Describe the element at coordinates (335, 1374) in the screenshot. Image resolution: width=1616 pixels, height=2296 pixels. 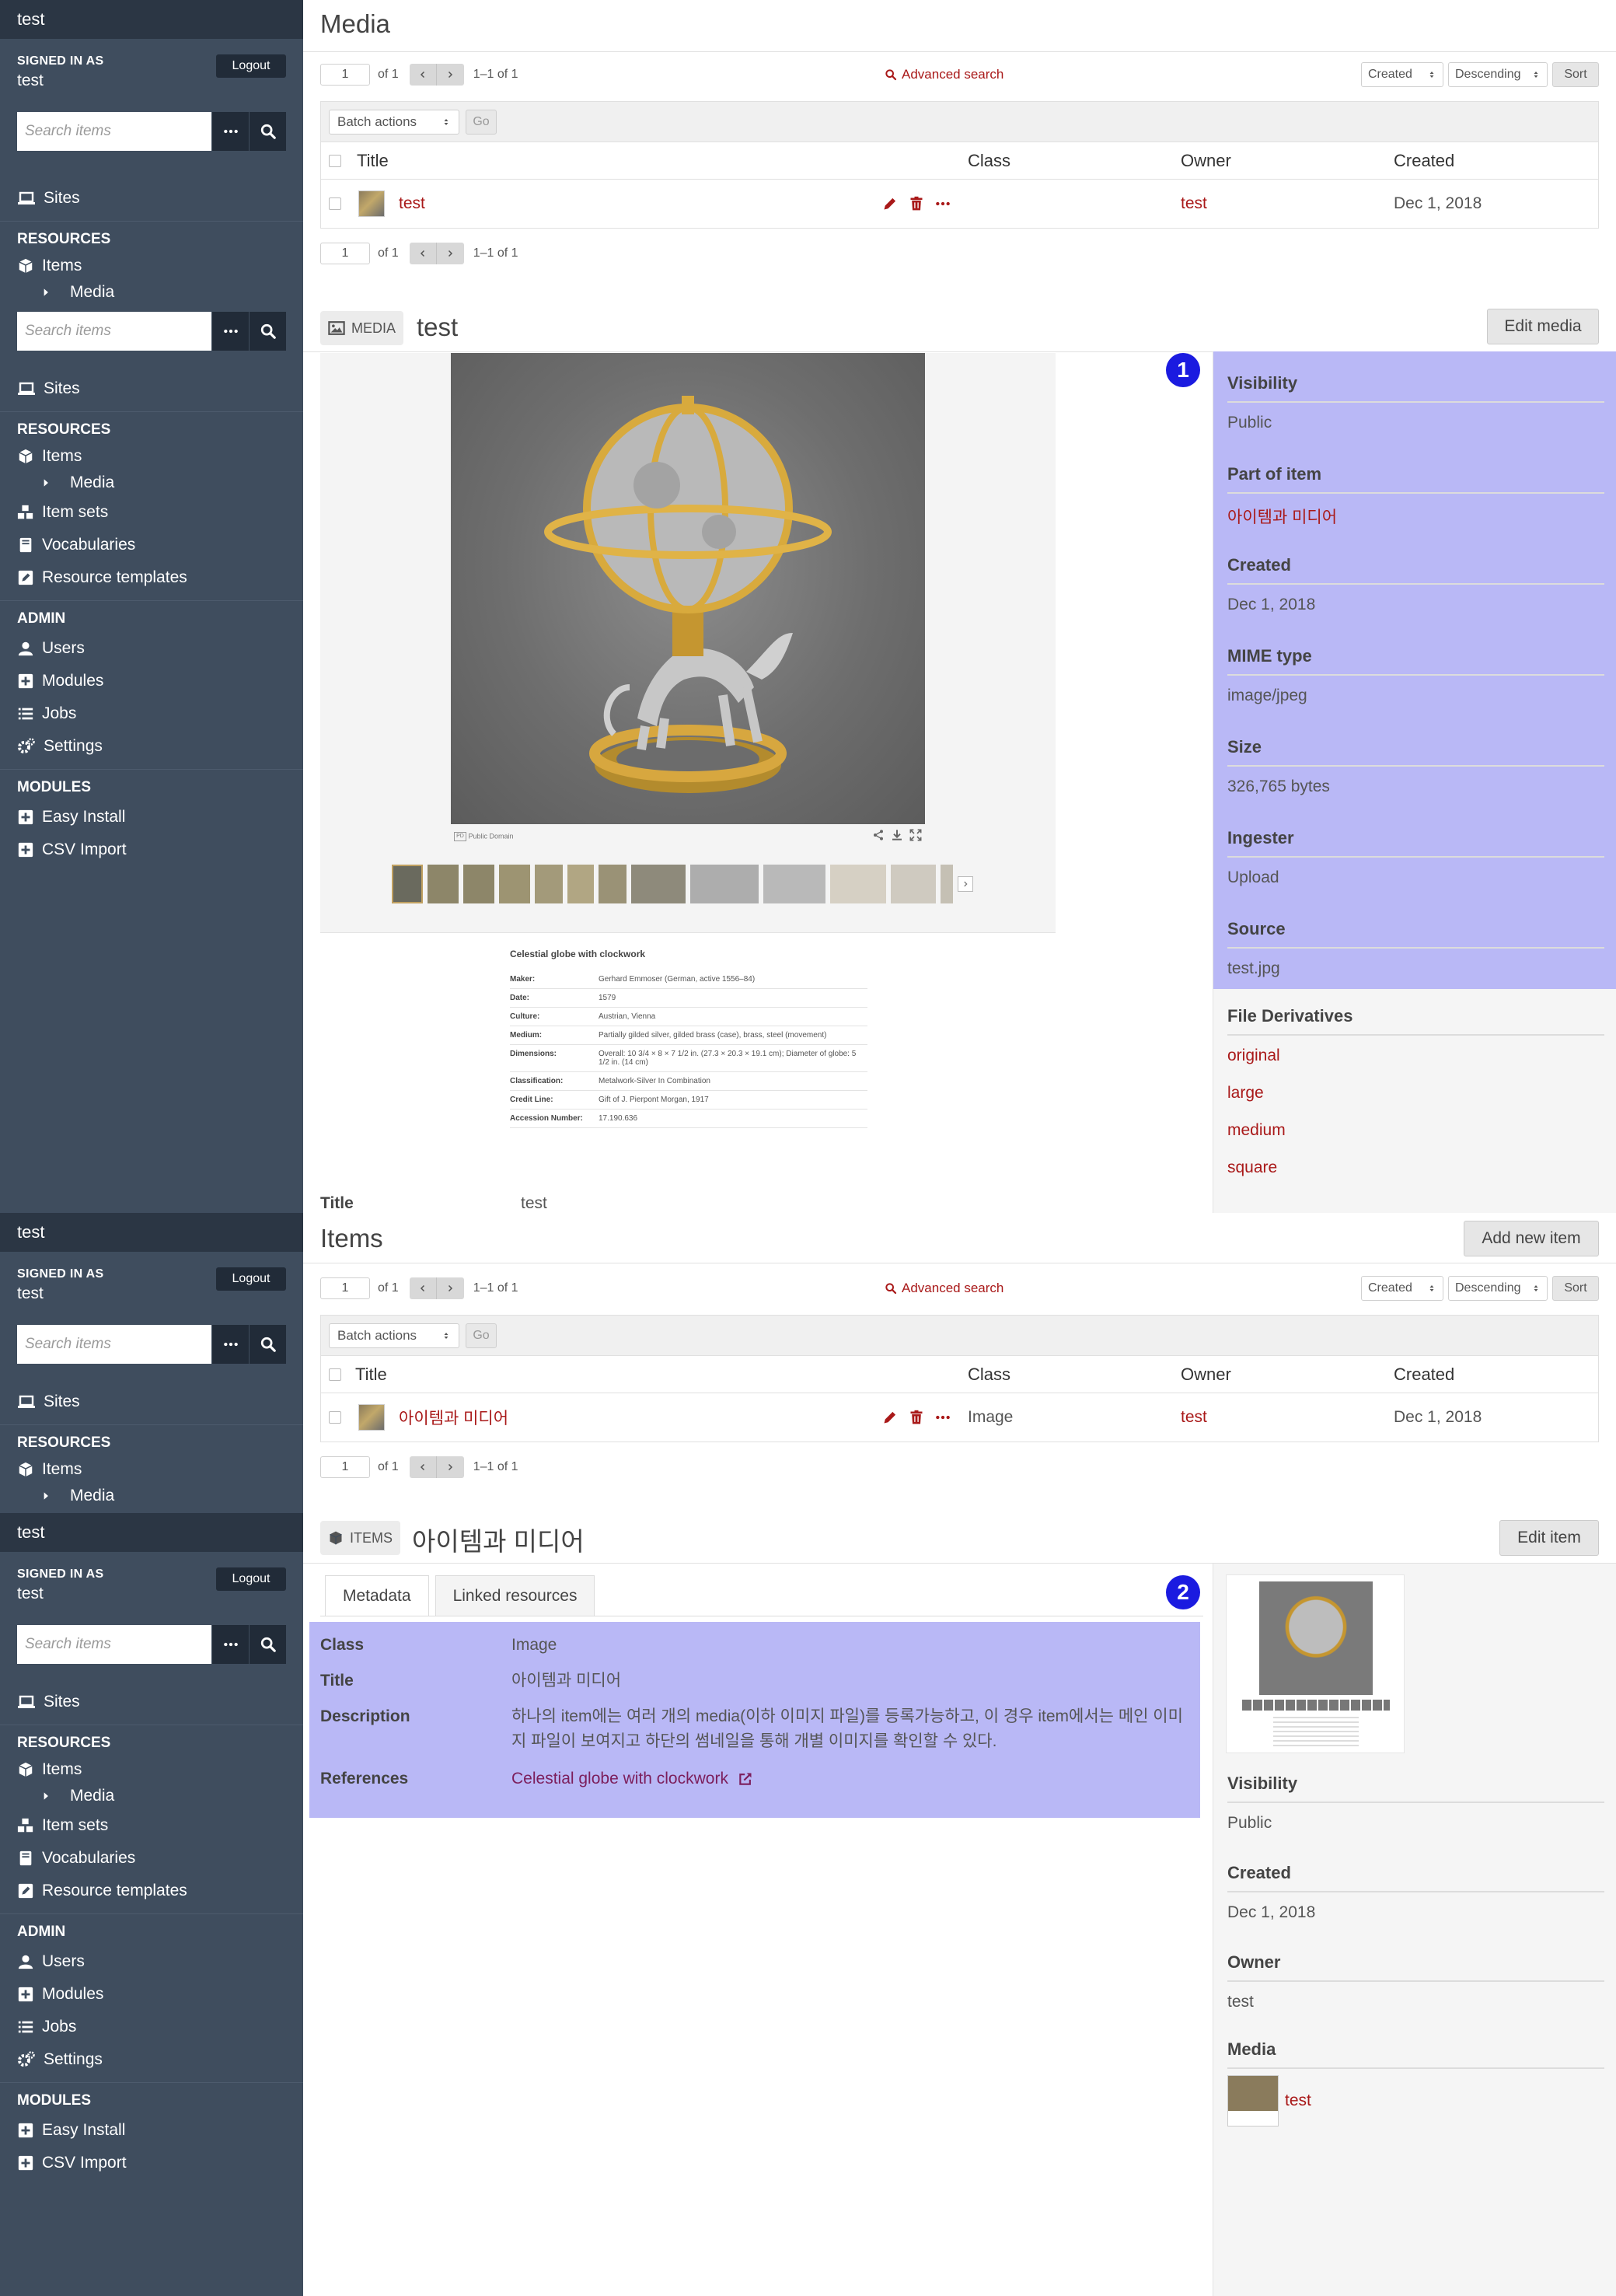
I see `select-all-checkbox` at that location.